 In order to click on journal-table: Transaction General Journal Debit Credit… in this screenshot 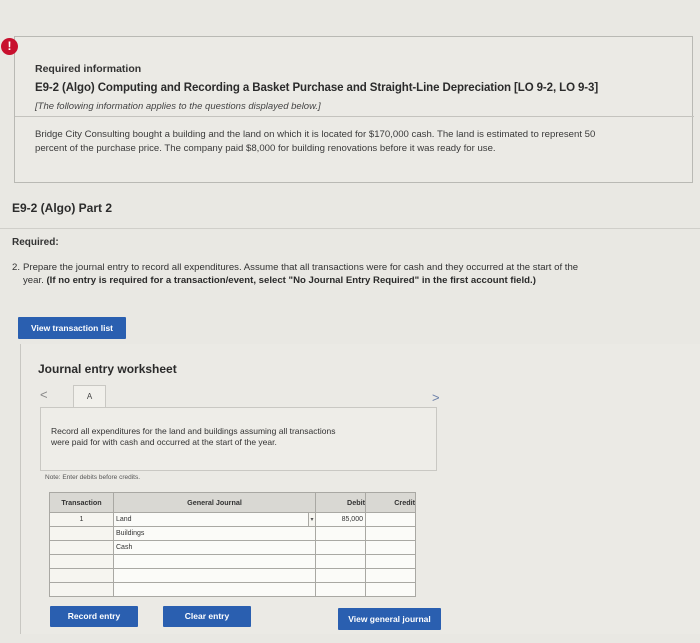, I will do `click(232, 544)`.